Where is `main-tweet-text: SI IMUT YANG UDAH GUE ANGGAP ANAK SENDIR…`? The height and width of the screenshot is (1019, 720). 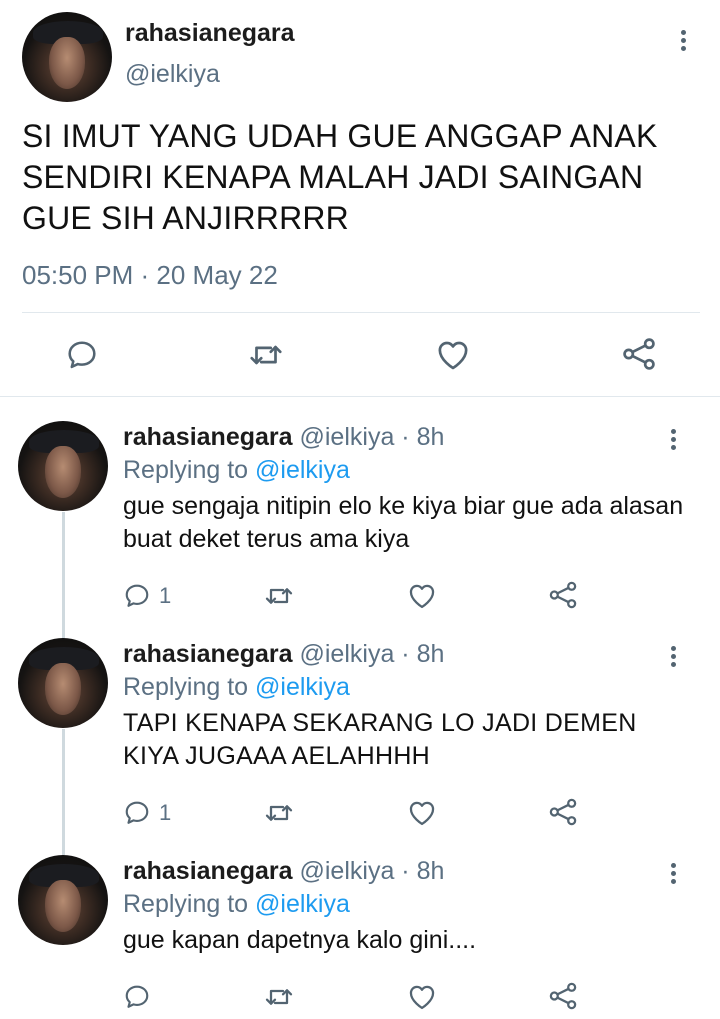 main-tweet-text: SI IMUT YANG UDAH GUE ANGGAP ANAK SENDIR… is located at coordinates (340, 177).